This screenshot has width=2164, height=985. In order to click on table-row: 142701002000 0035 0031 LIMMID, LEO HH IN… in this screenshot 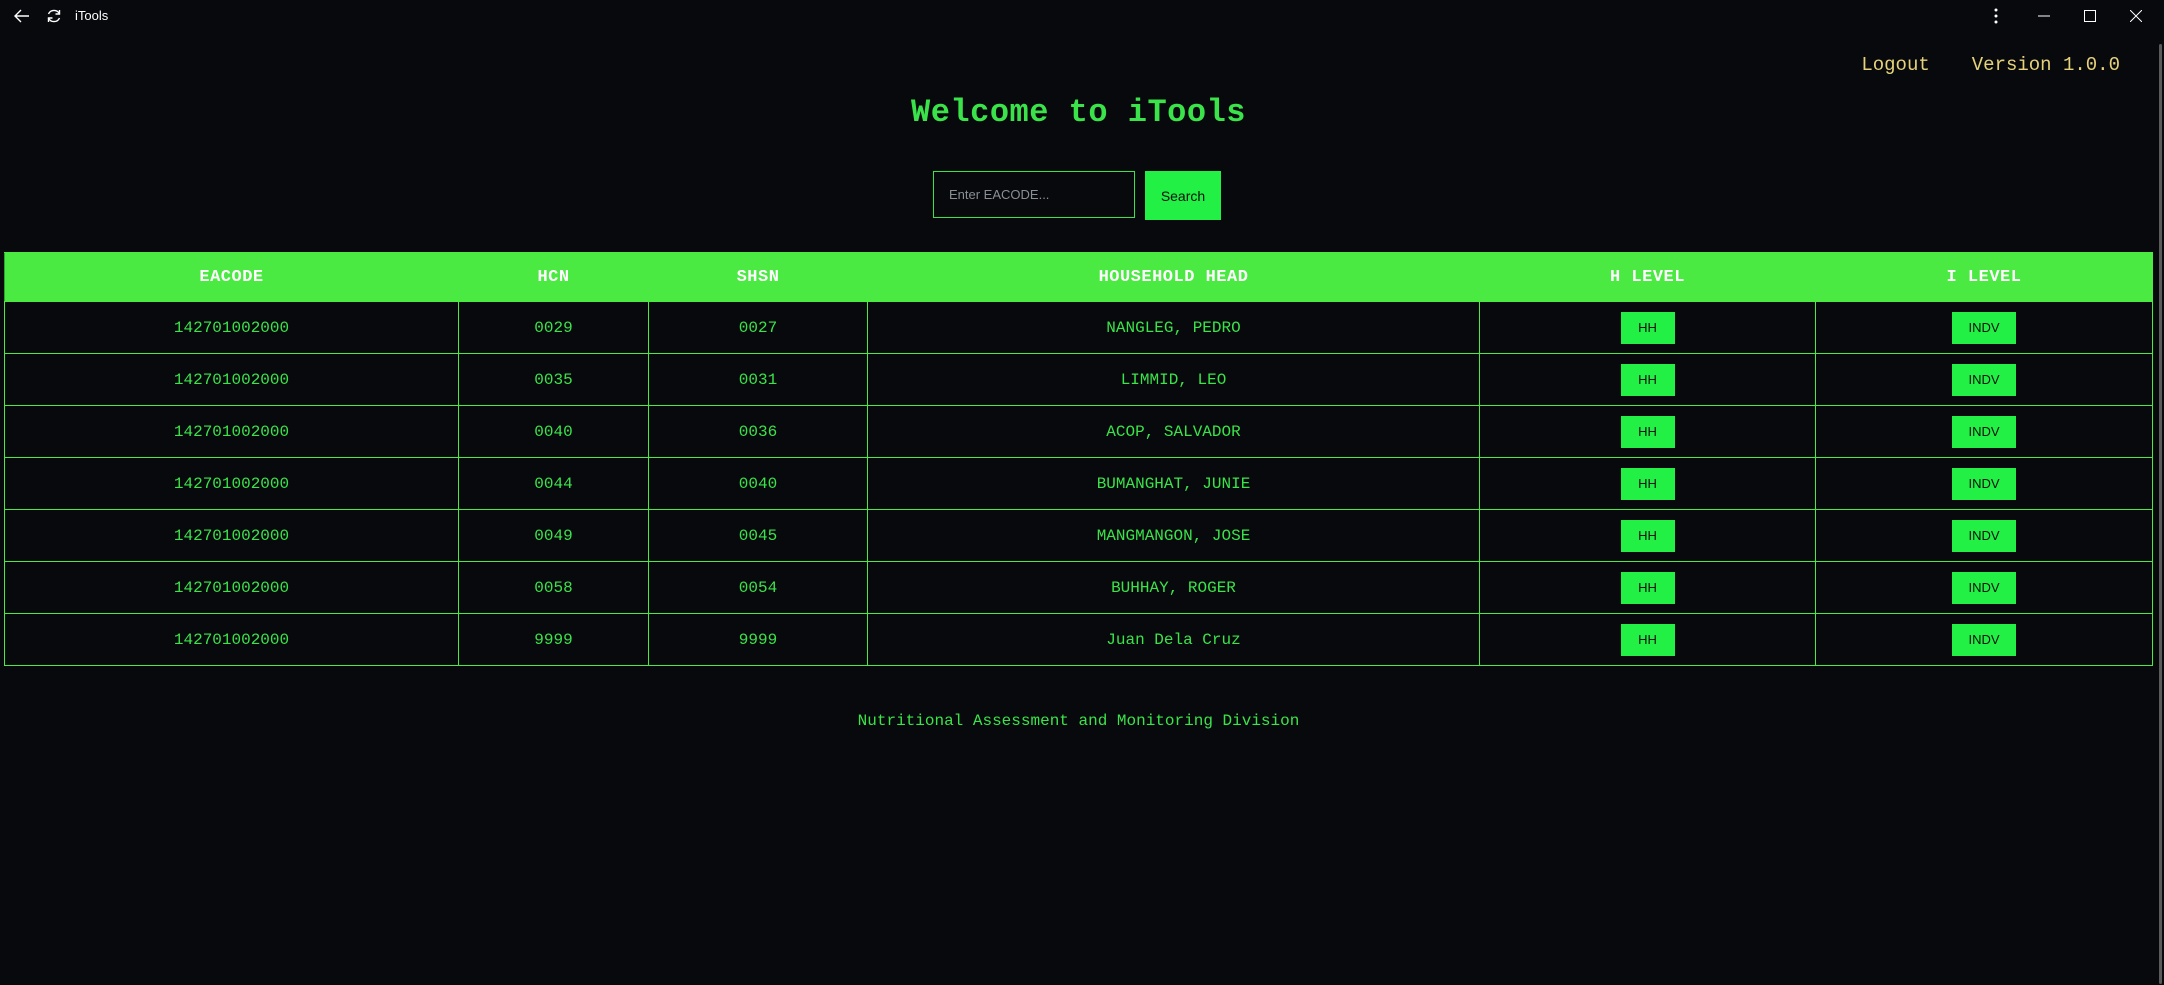, I will do `click(1078, 379)`.